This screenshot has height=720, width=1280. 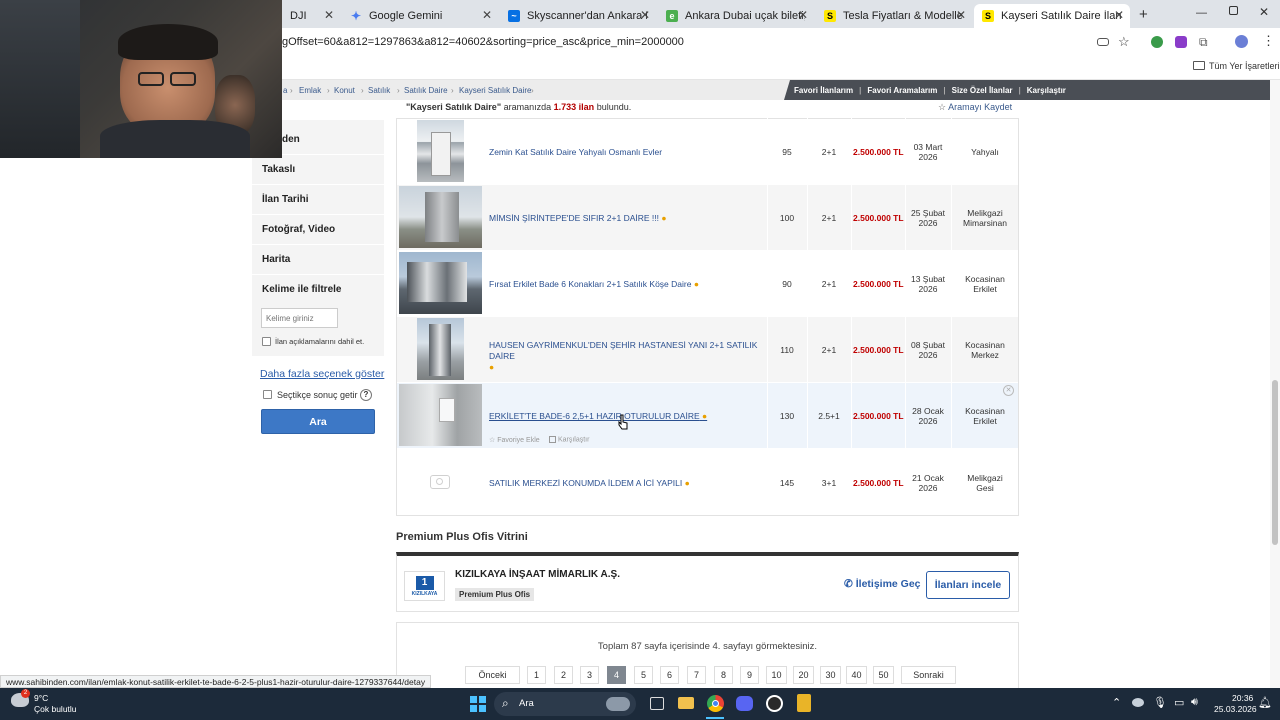 I want to click on tab-enuygun: e Ankara Dubai uçak bileti, Ucuz ✕, so click(x=736, y=16).